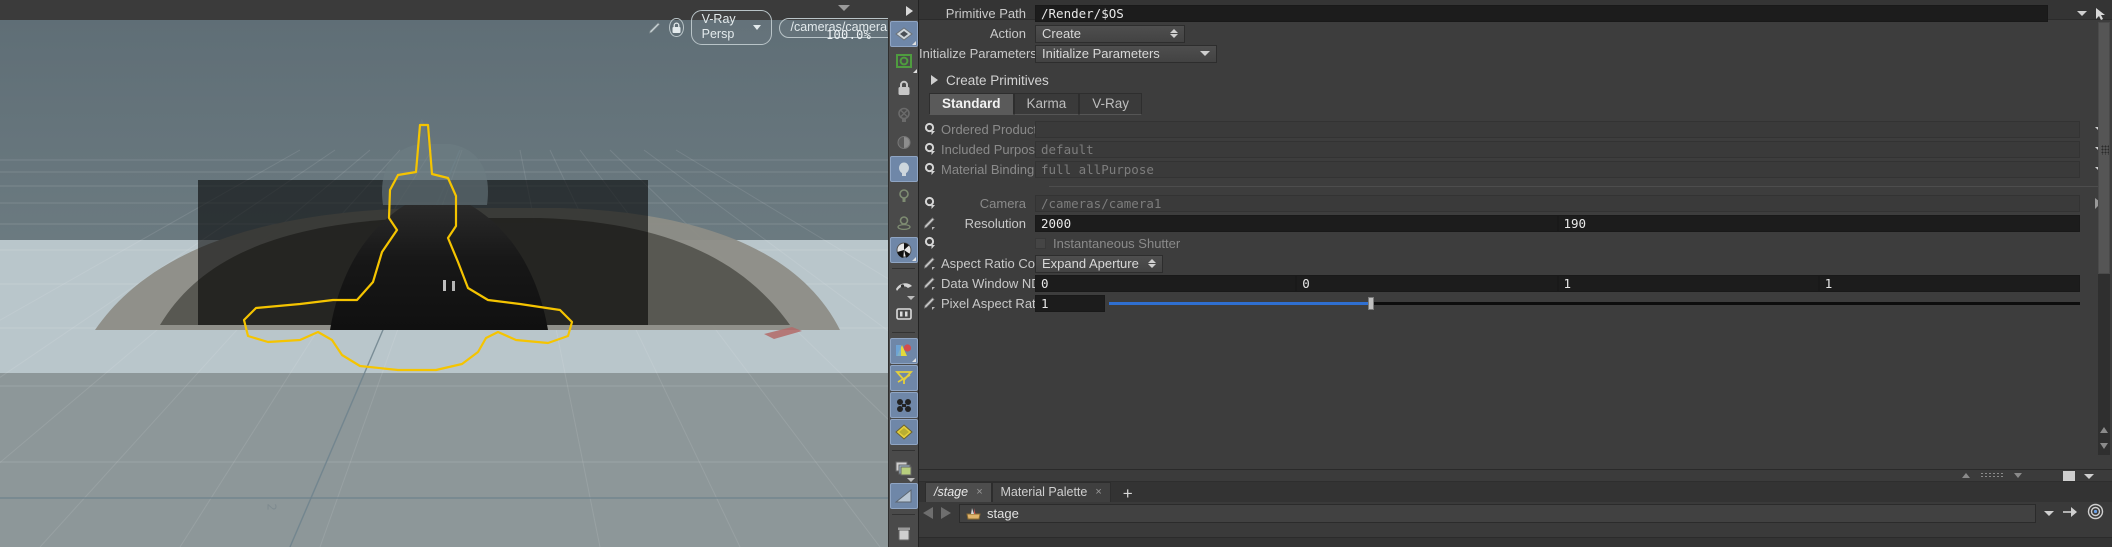 The width and height of the screenshot is (2112, 547). I want to click on tab-standard: Standard, so click(971, 104).